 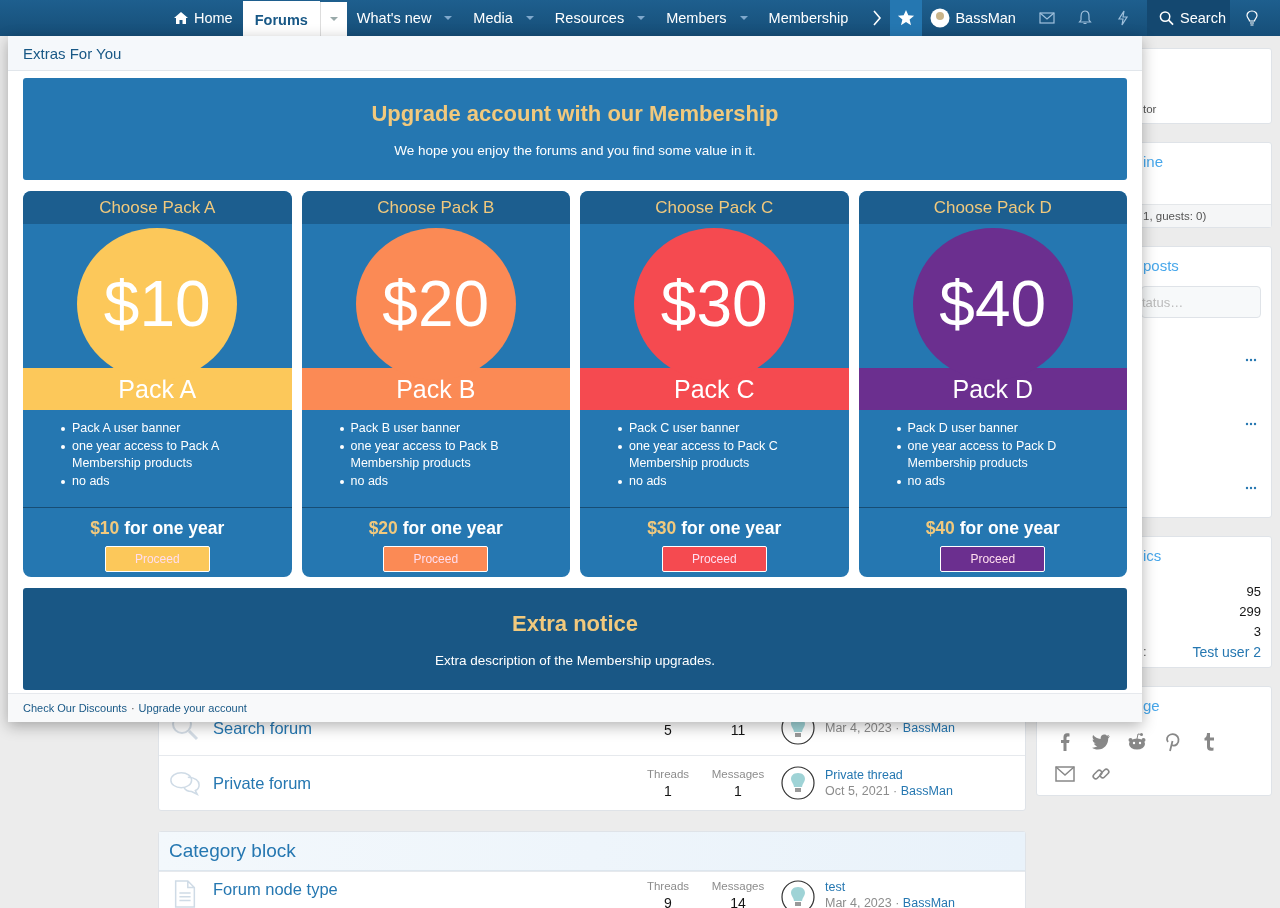 What do you see at coordinates (444, 429) in the screenshot?
I see `feature-item: Pack B user banner` at bounding box center [444, 429].